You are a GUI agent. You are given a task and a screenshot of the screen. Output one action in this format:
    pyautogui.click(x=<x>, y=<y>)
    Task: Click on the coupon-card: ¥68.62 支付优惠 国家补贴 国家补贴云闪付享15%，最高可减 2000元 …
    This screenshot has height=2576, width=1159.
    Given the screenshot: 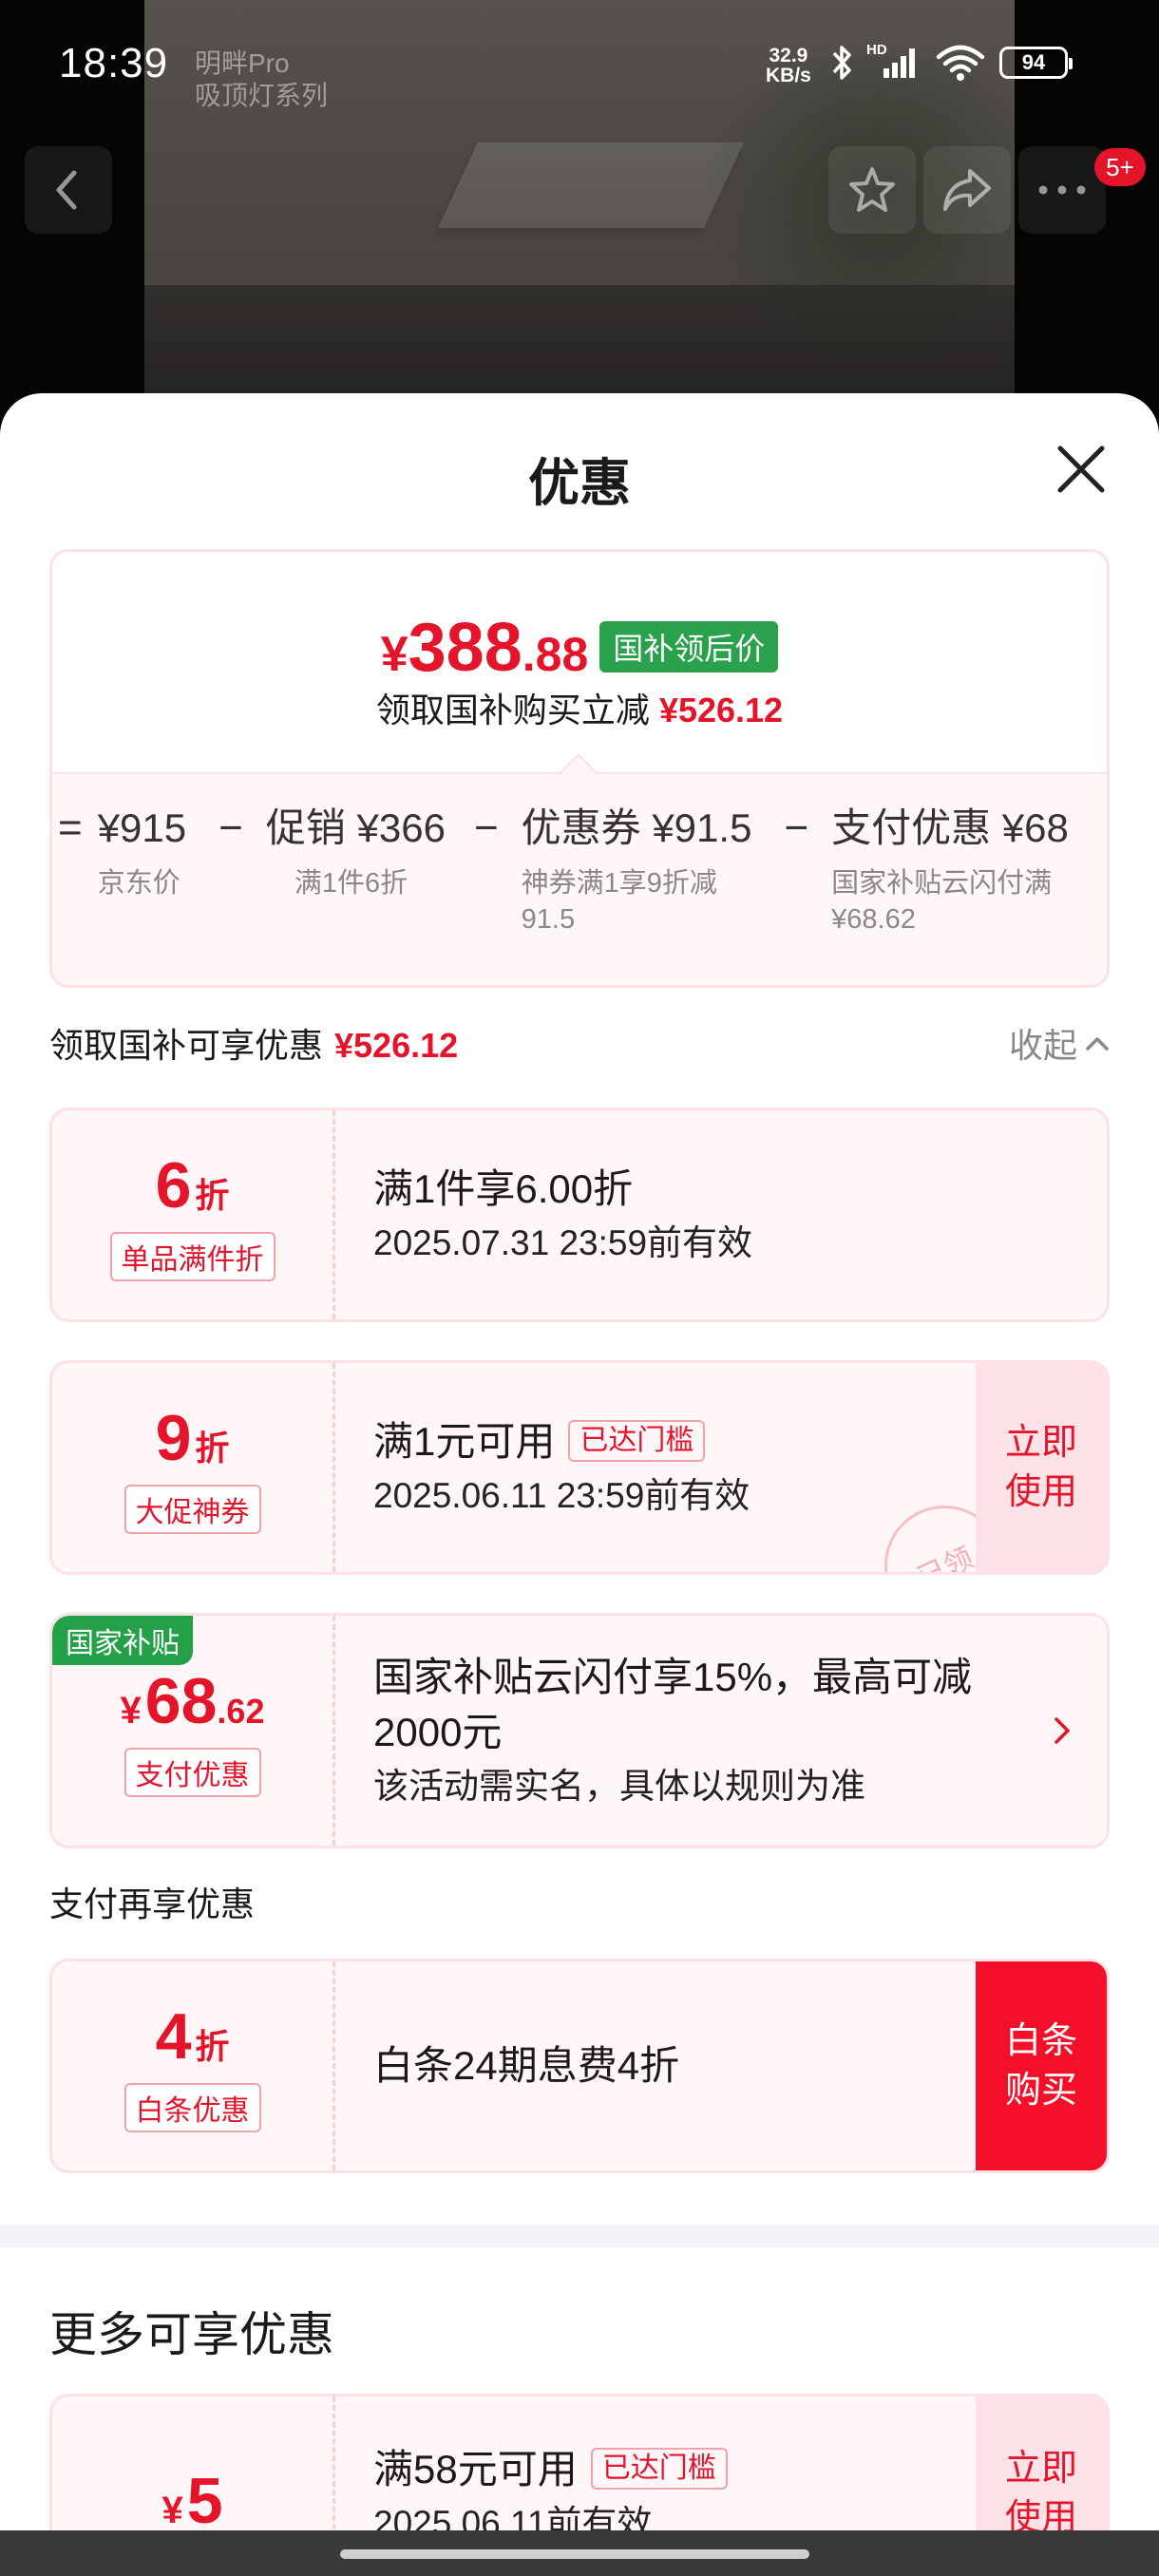 What is the action you would take?
    pyautogui.click(x=579, y=1730)
    